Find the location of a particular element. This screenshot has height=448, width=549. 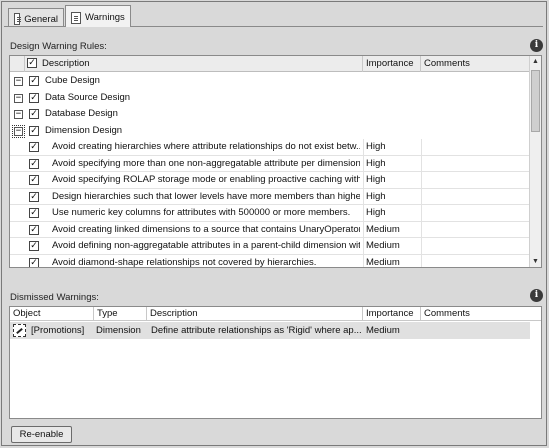

tab-bar: General Warnings is located at coordinates (274, 16).